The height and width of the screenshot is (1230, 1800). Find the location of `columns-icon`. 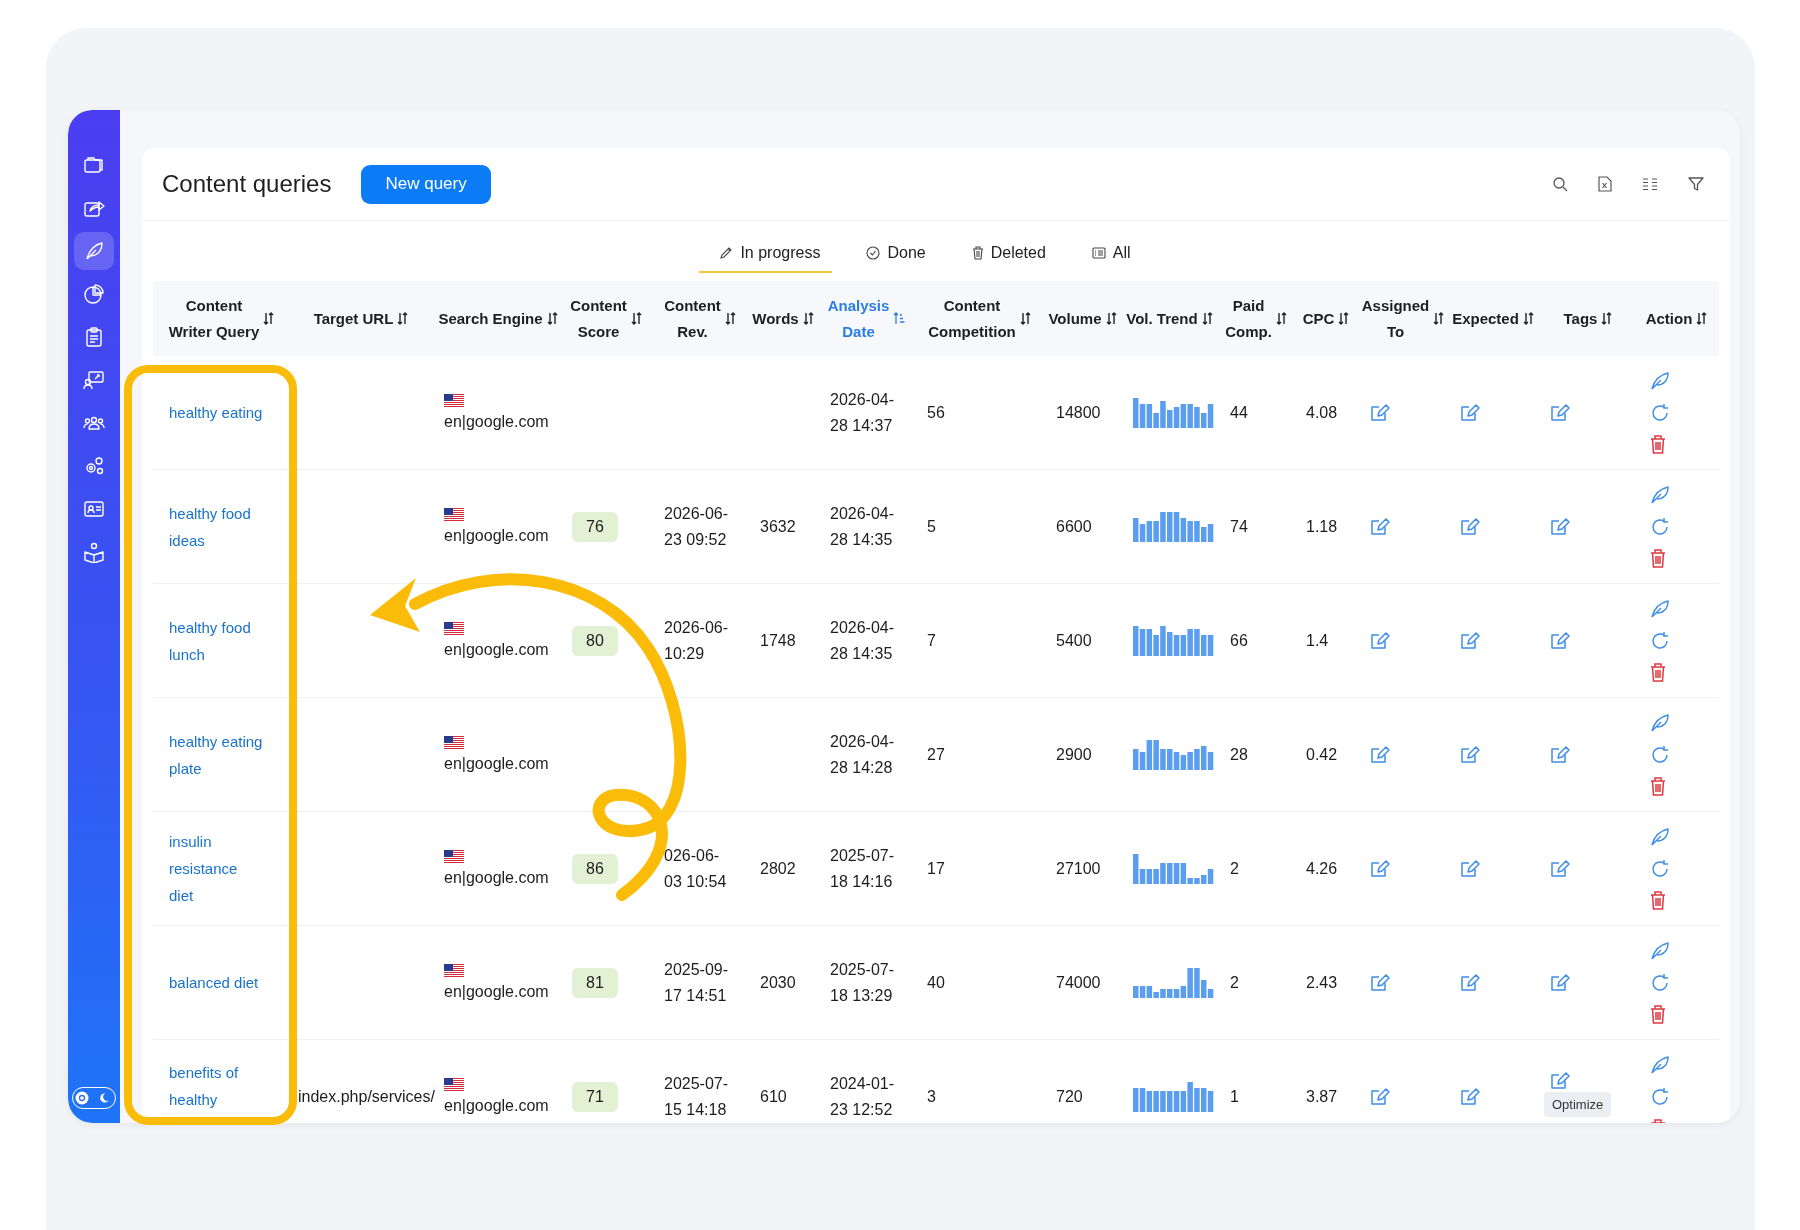

columns-icon is located at coordinates (1650, 184).